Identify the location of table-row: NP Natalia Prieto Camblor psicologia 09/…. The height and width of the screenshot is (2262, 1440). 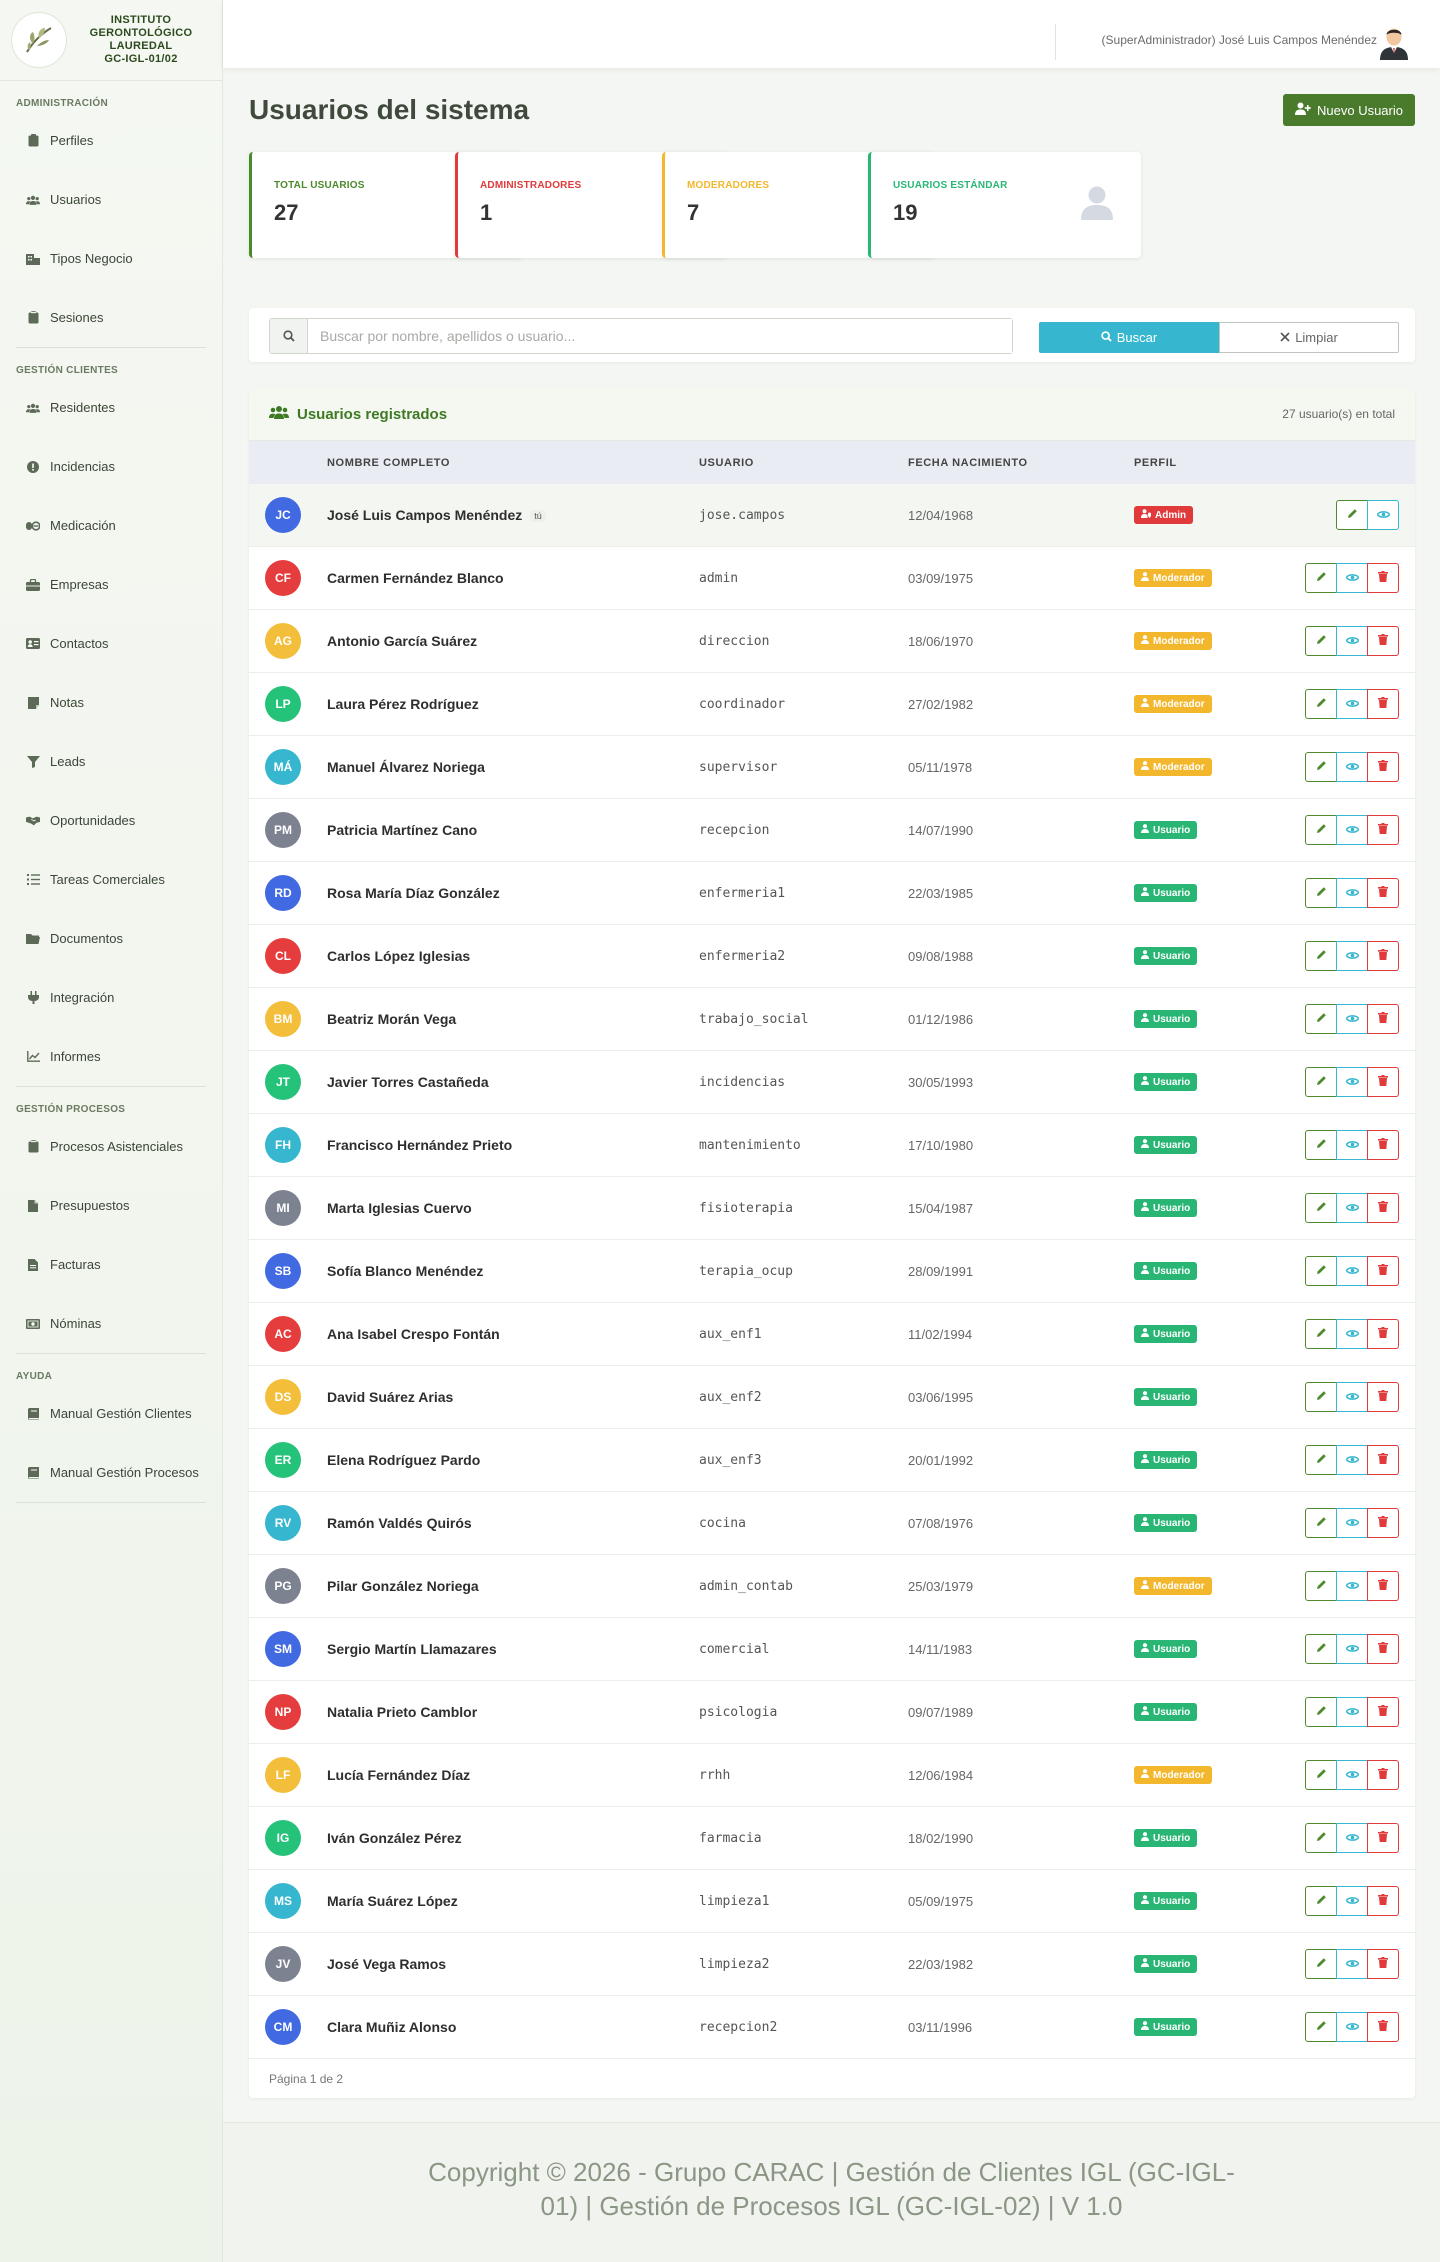
(832, 1712).